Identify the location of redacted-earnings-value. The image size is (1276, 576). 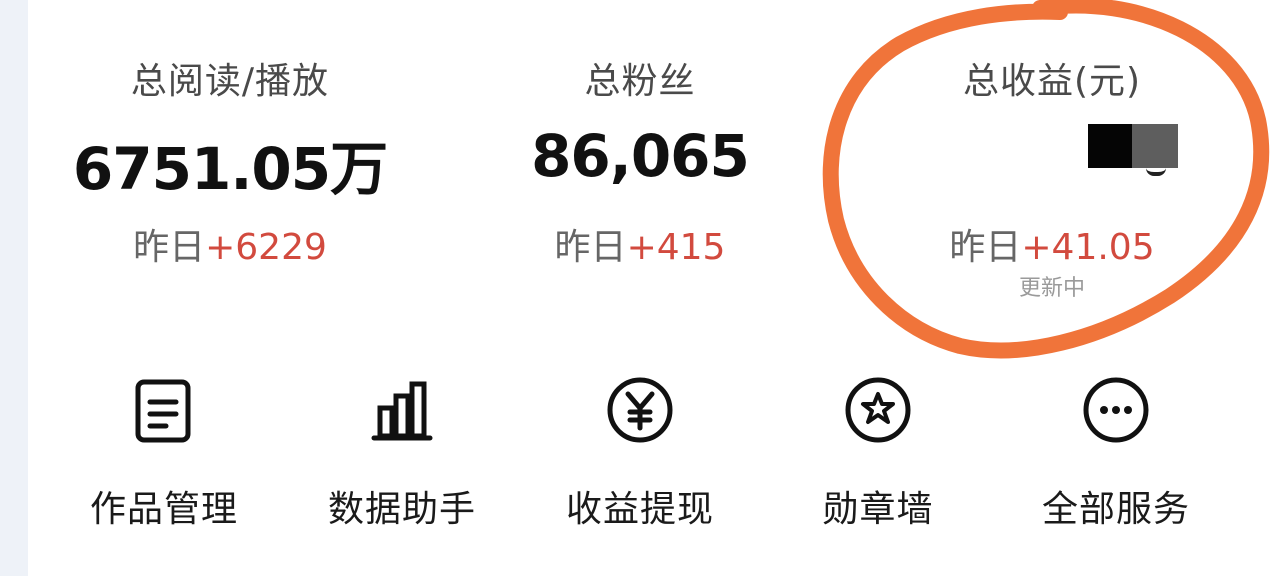
(1134, 150).